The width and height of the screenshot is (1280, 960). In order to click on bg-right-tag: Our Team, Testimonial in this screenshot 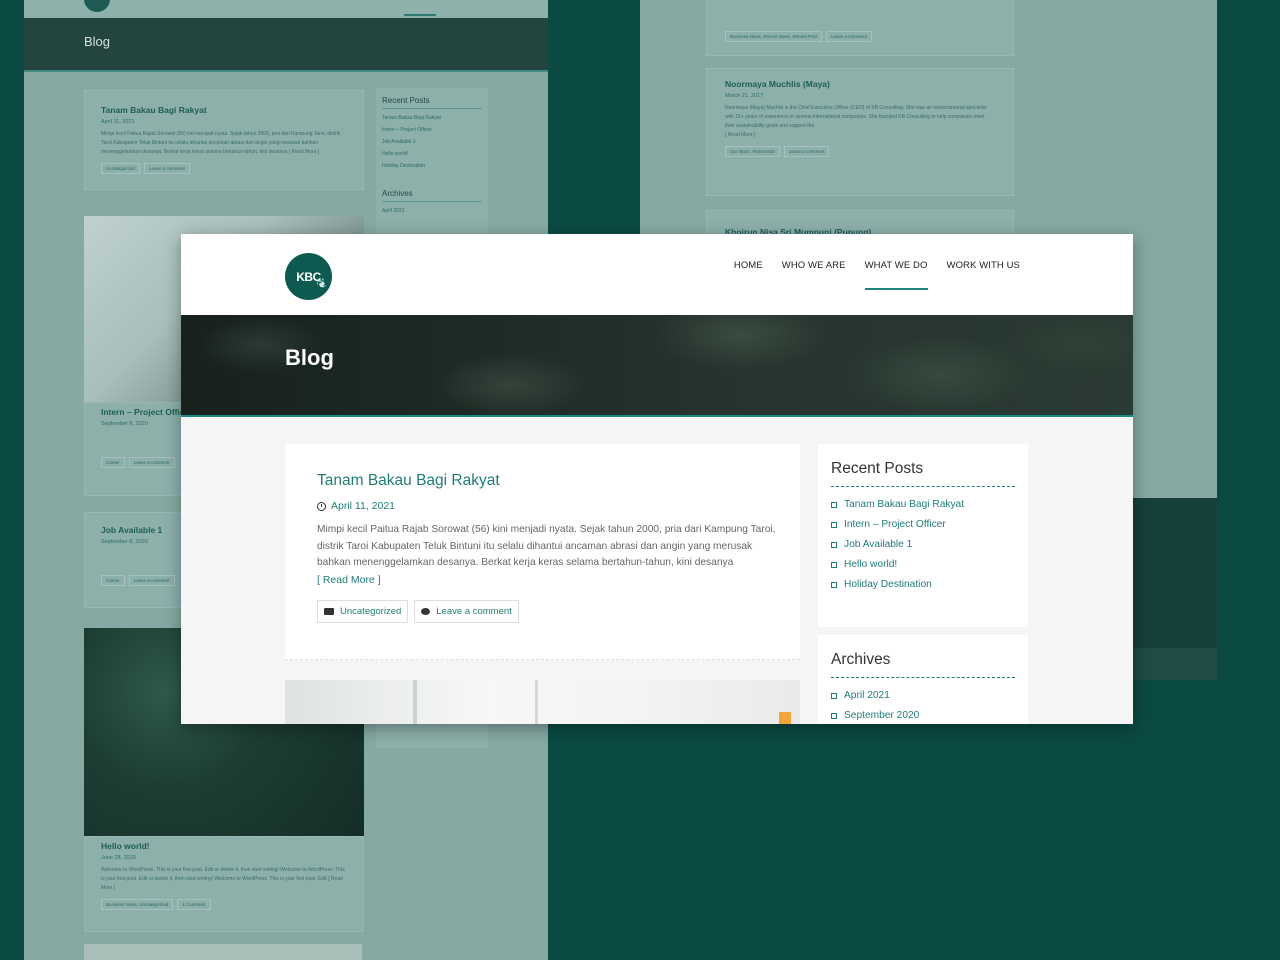, I will do `click(752, 151)`.